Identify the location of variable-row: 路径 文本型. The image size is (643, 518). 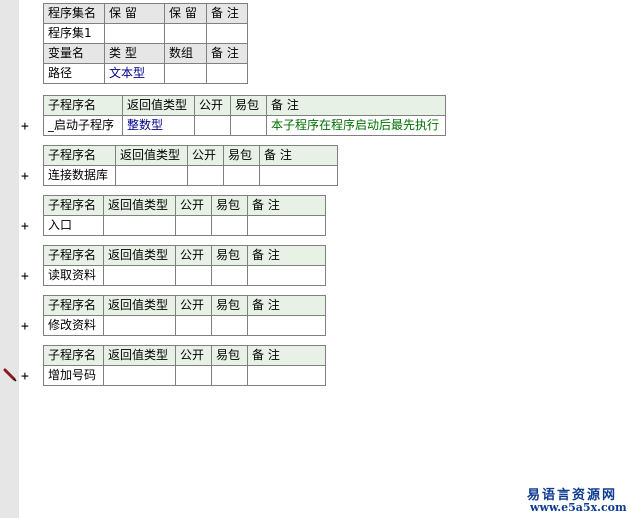
(145, 73).